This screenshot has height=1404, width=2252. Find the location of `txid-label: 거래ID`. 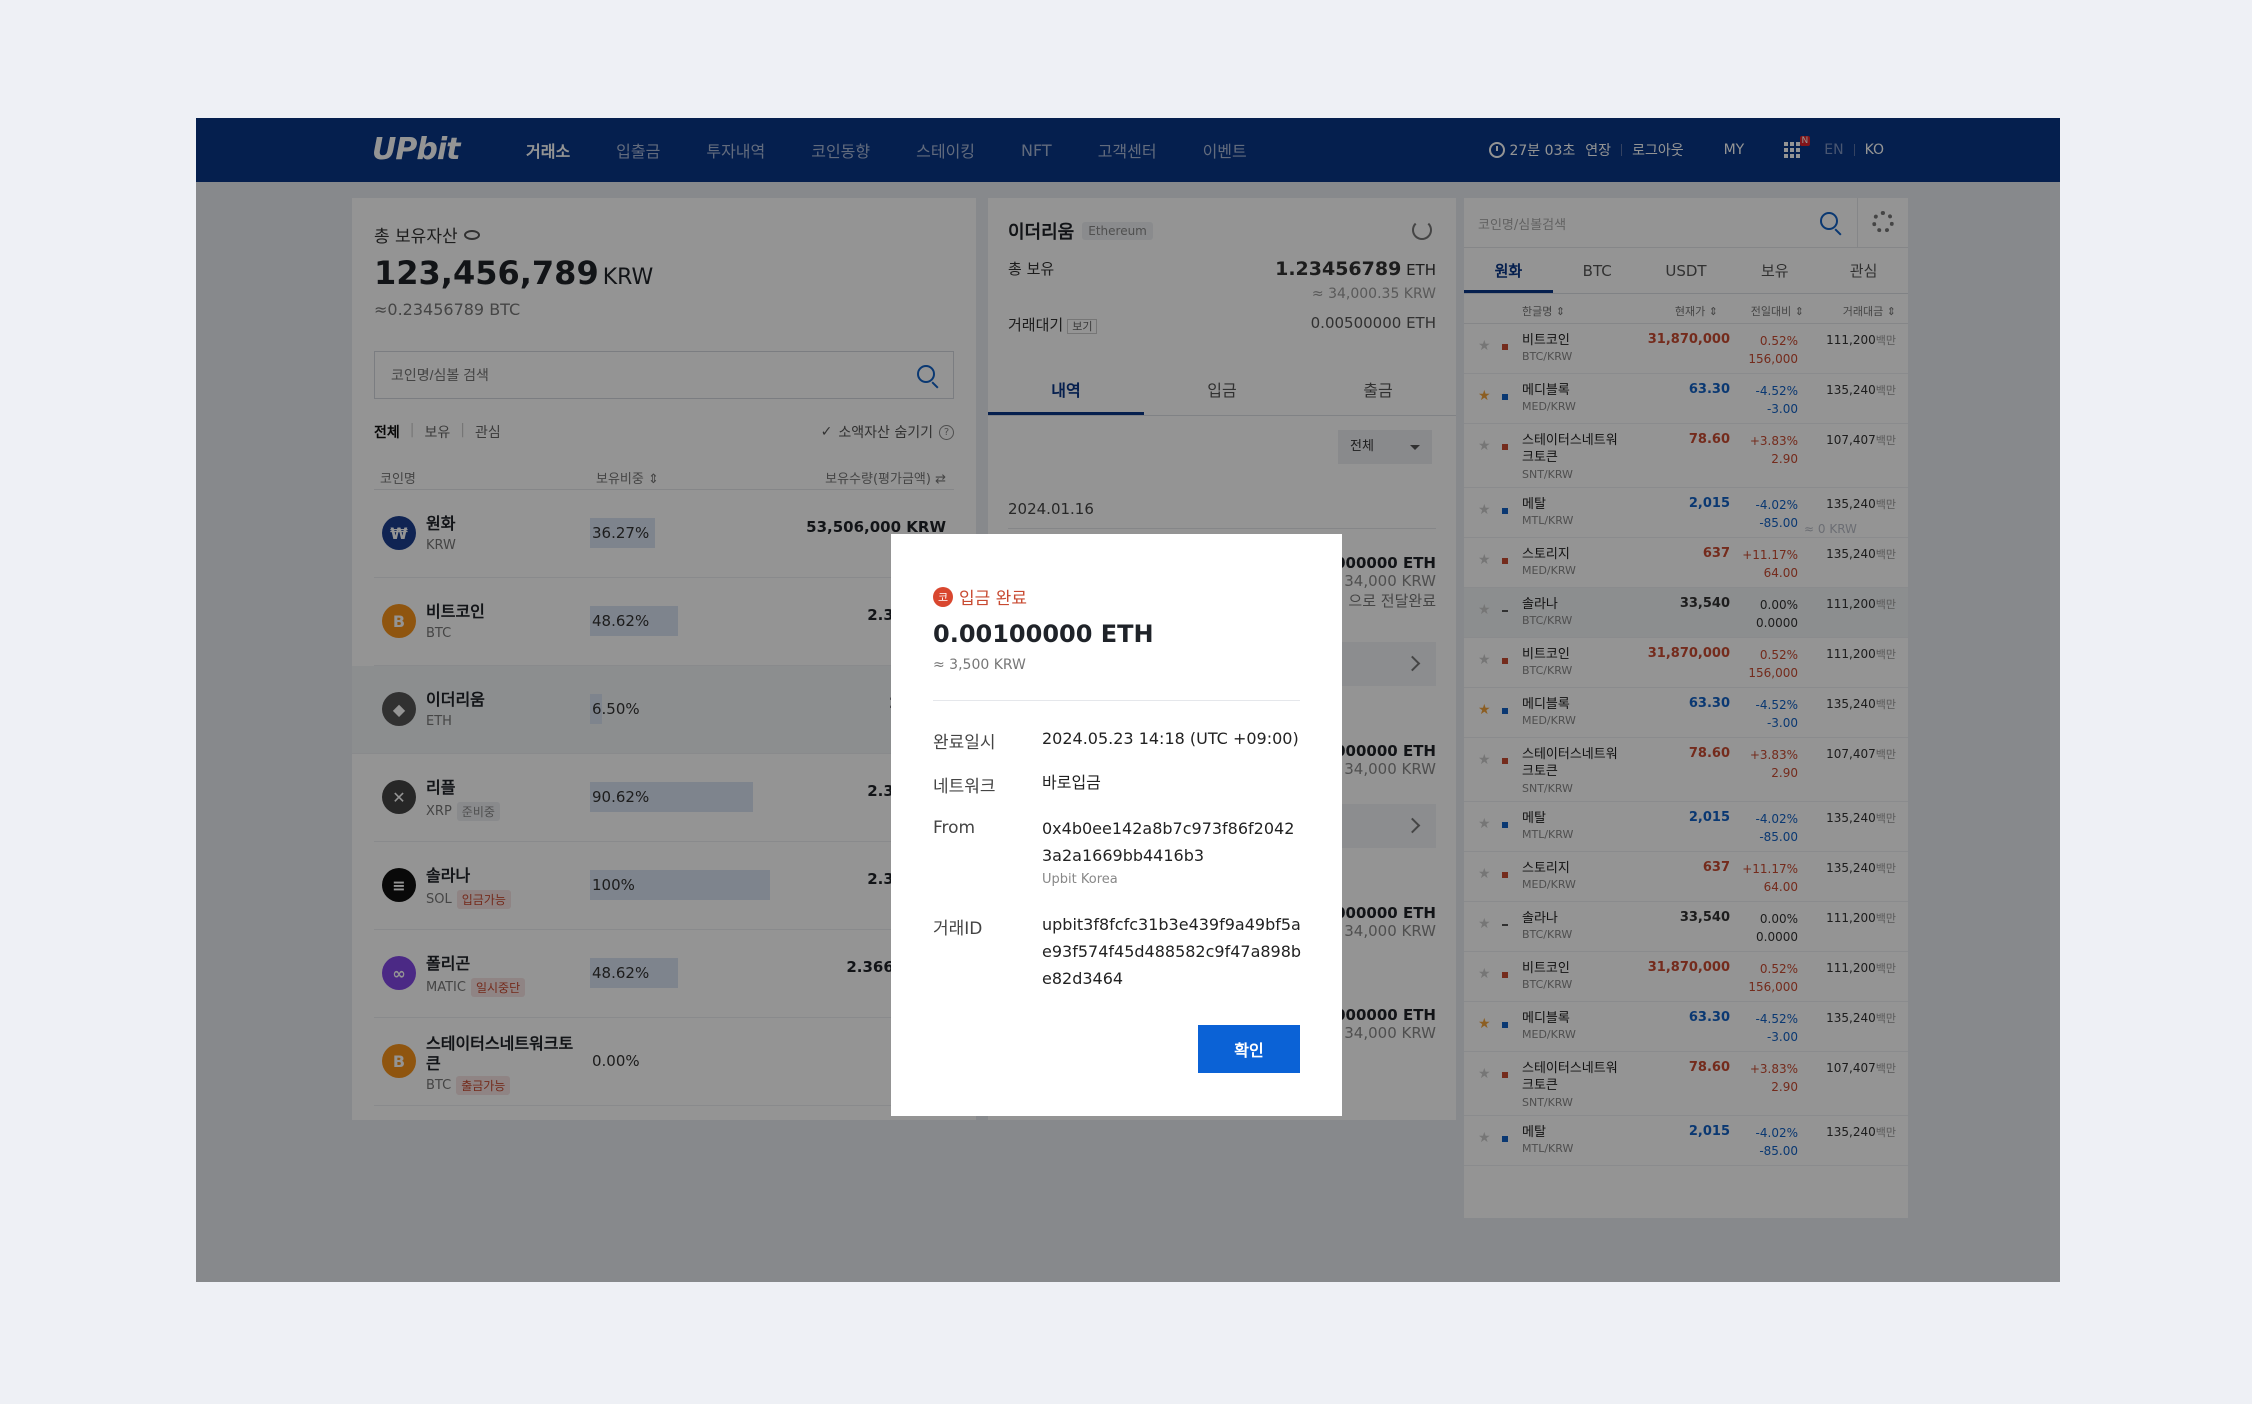

txid-label: 거래ID is located at coordinates (958, 929).